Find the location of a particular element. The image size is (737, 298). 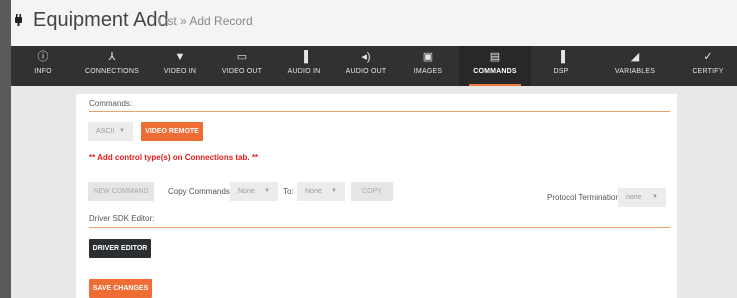

tab-info: ⓘ INFO is located at coordinates (43, 66).